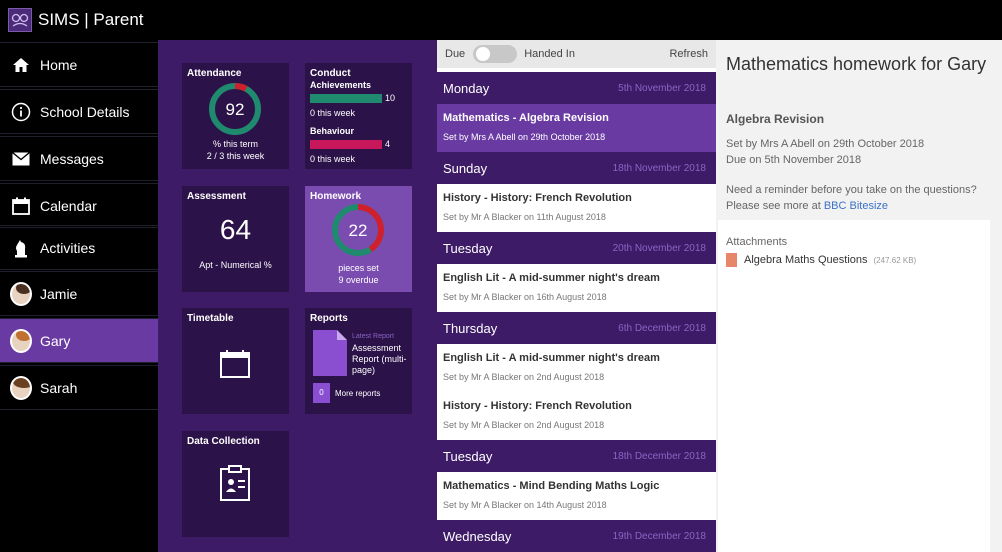 This screenshot has width=1002, height=552. What do you see at coordinates (346, 144) in the screenshot?
I see `behaviour-bar` at bounding box center [346, 144].